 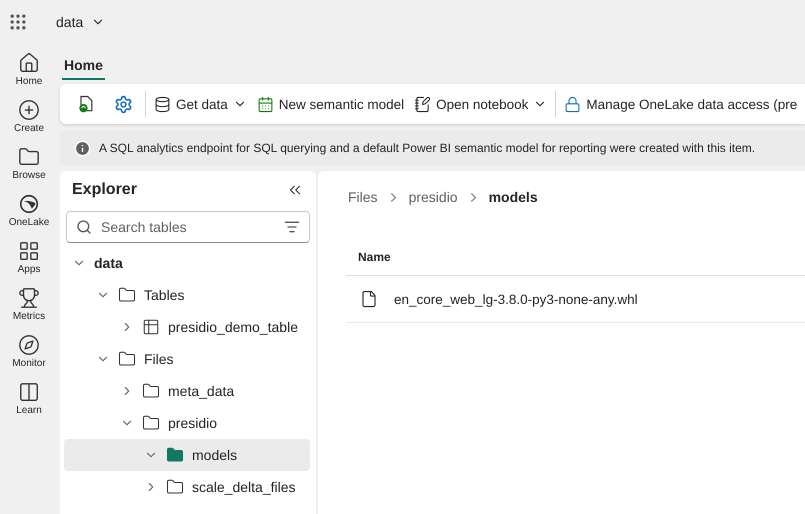 What do you see at coordinates (104, 190) in the screenshot?
I see `explorer-title: Explorer` at bounding box center [104, 190].